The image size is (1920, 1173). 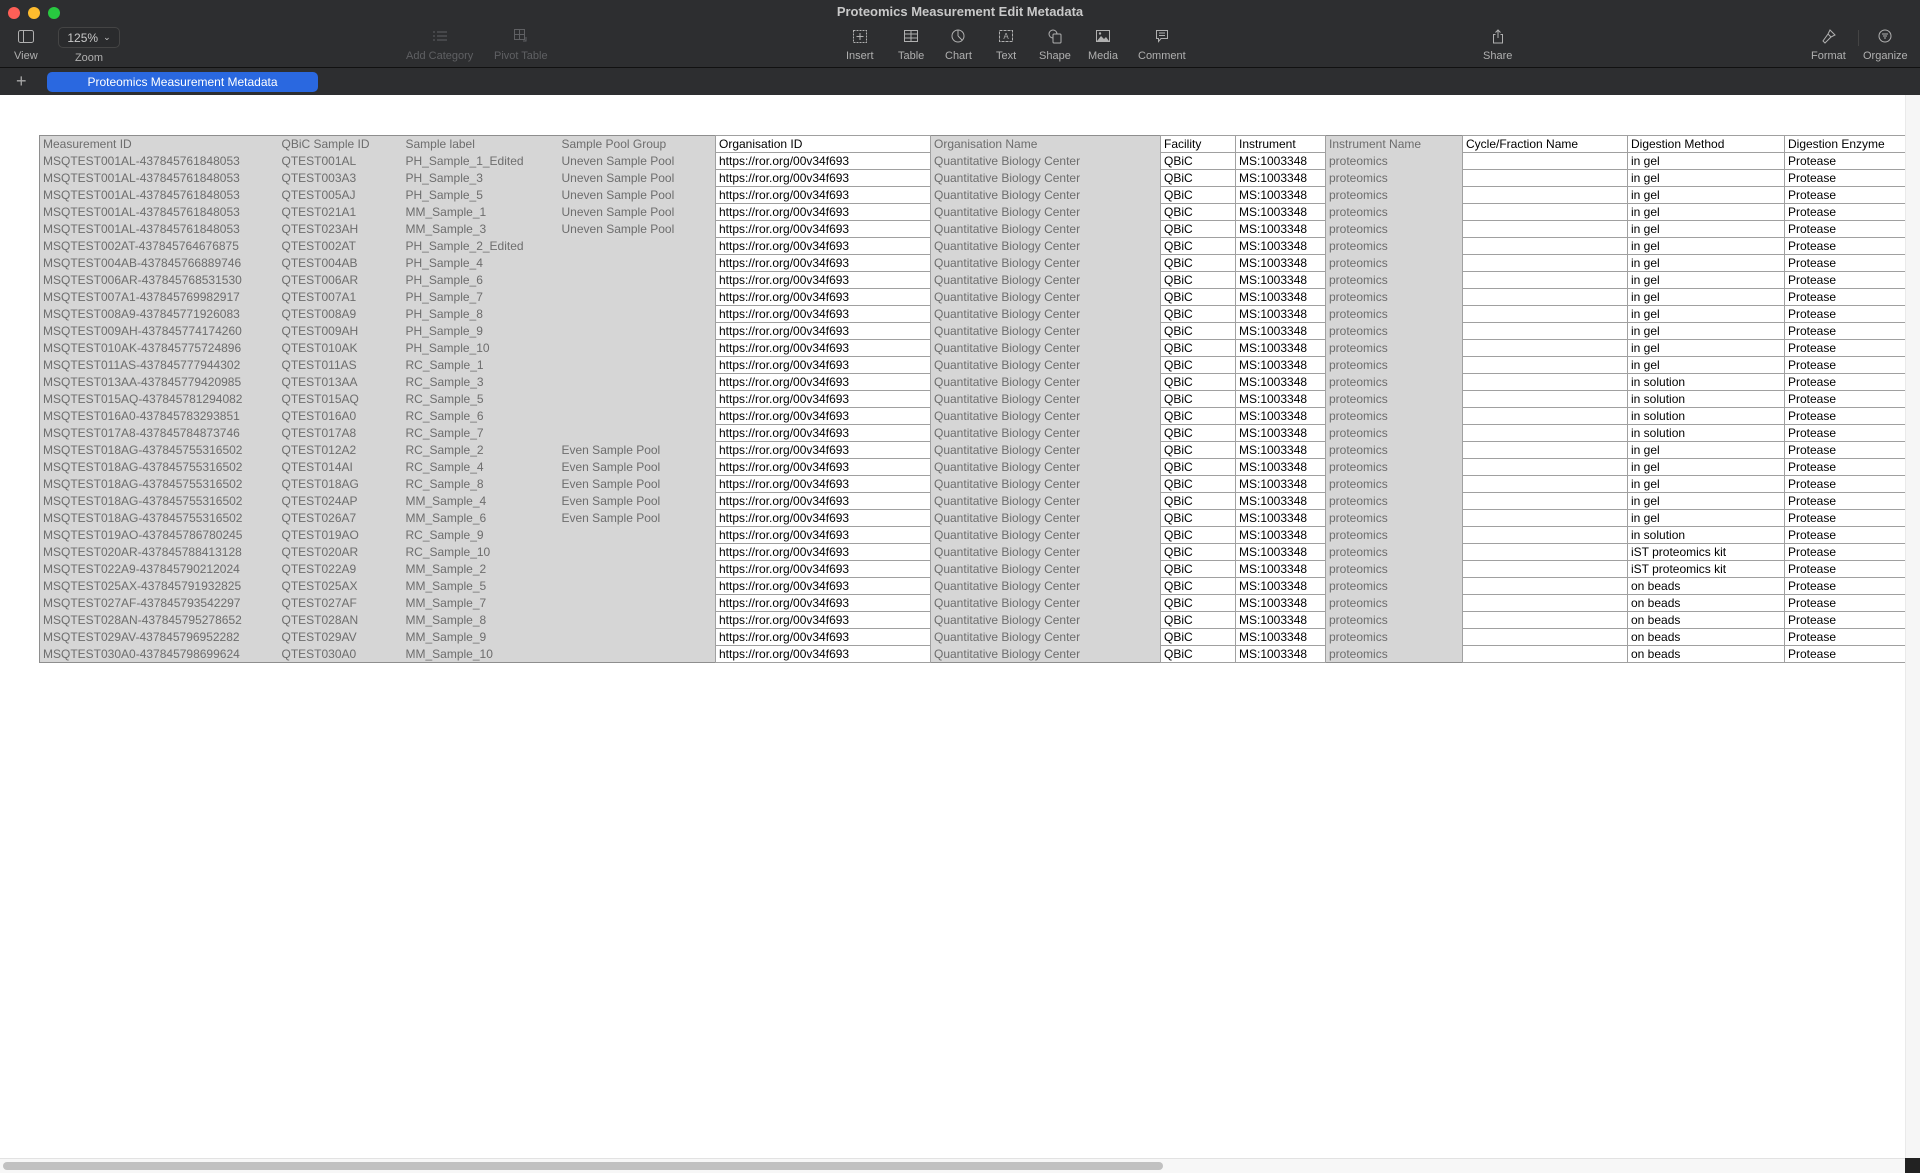 What do you see at coordinates (1162, 44) in the screenshot?
I see `comment-button: Comment` at bounding box center [1162, 44].